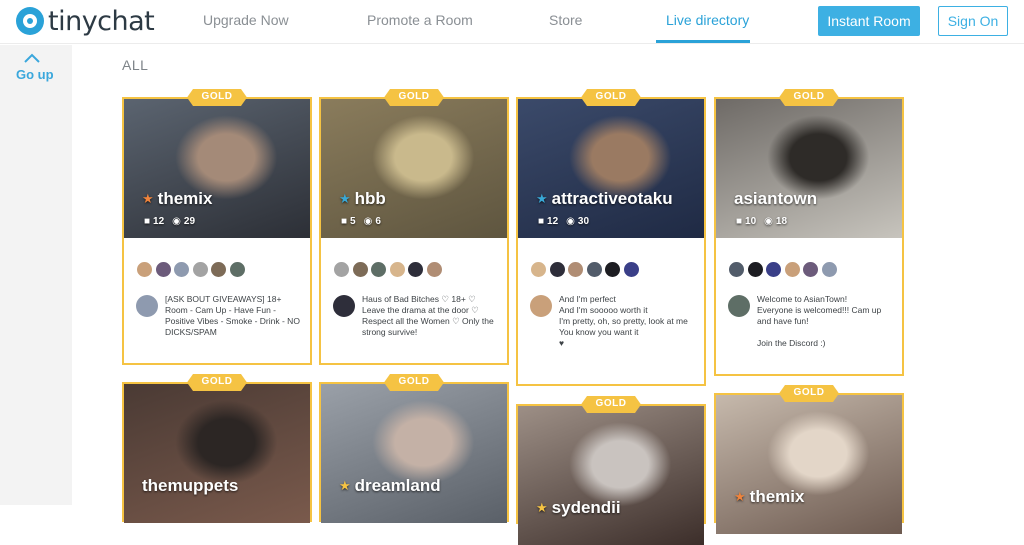 This screenshot has height=545, width=1024. Describe the element at coordinates (707, 20) in the screenshot. I see `nav-live-directory: Live directory` at that location.